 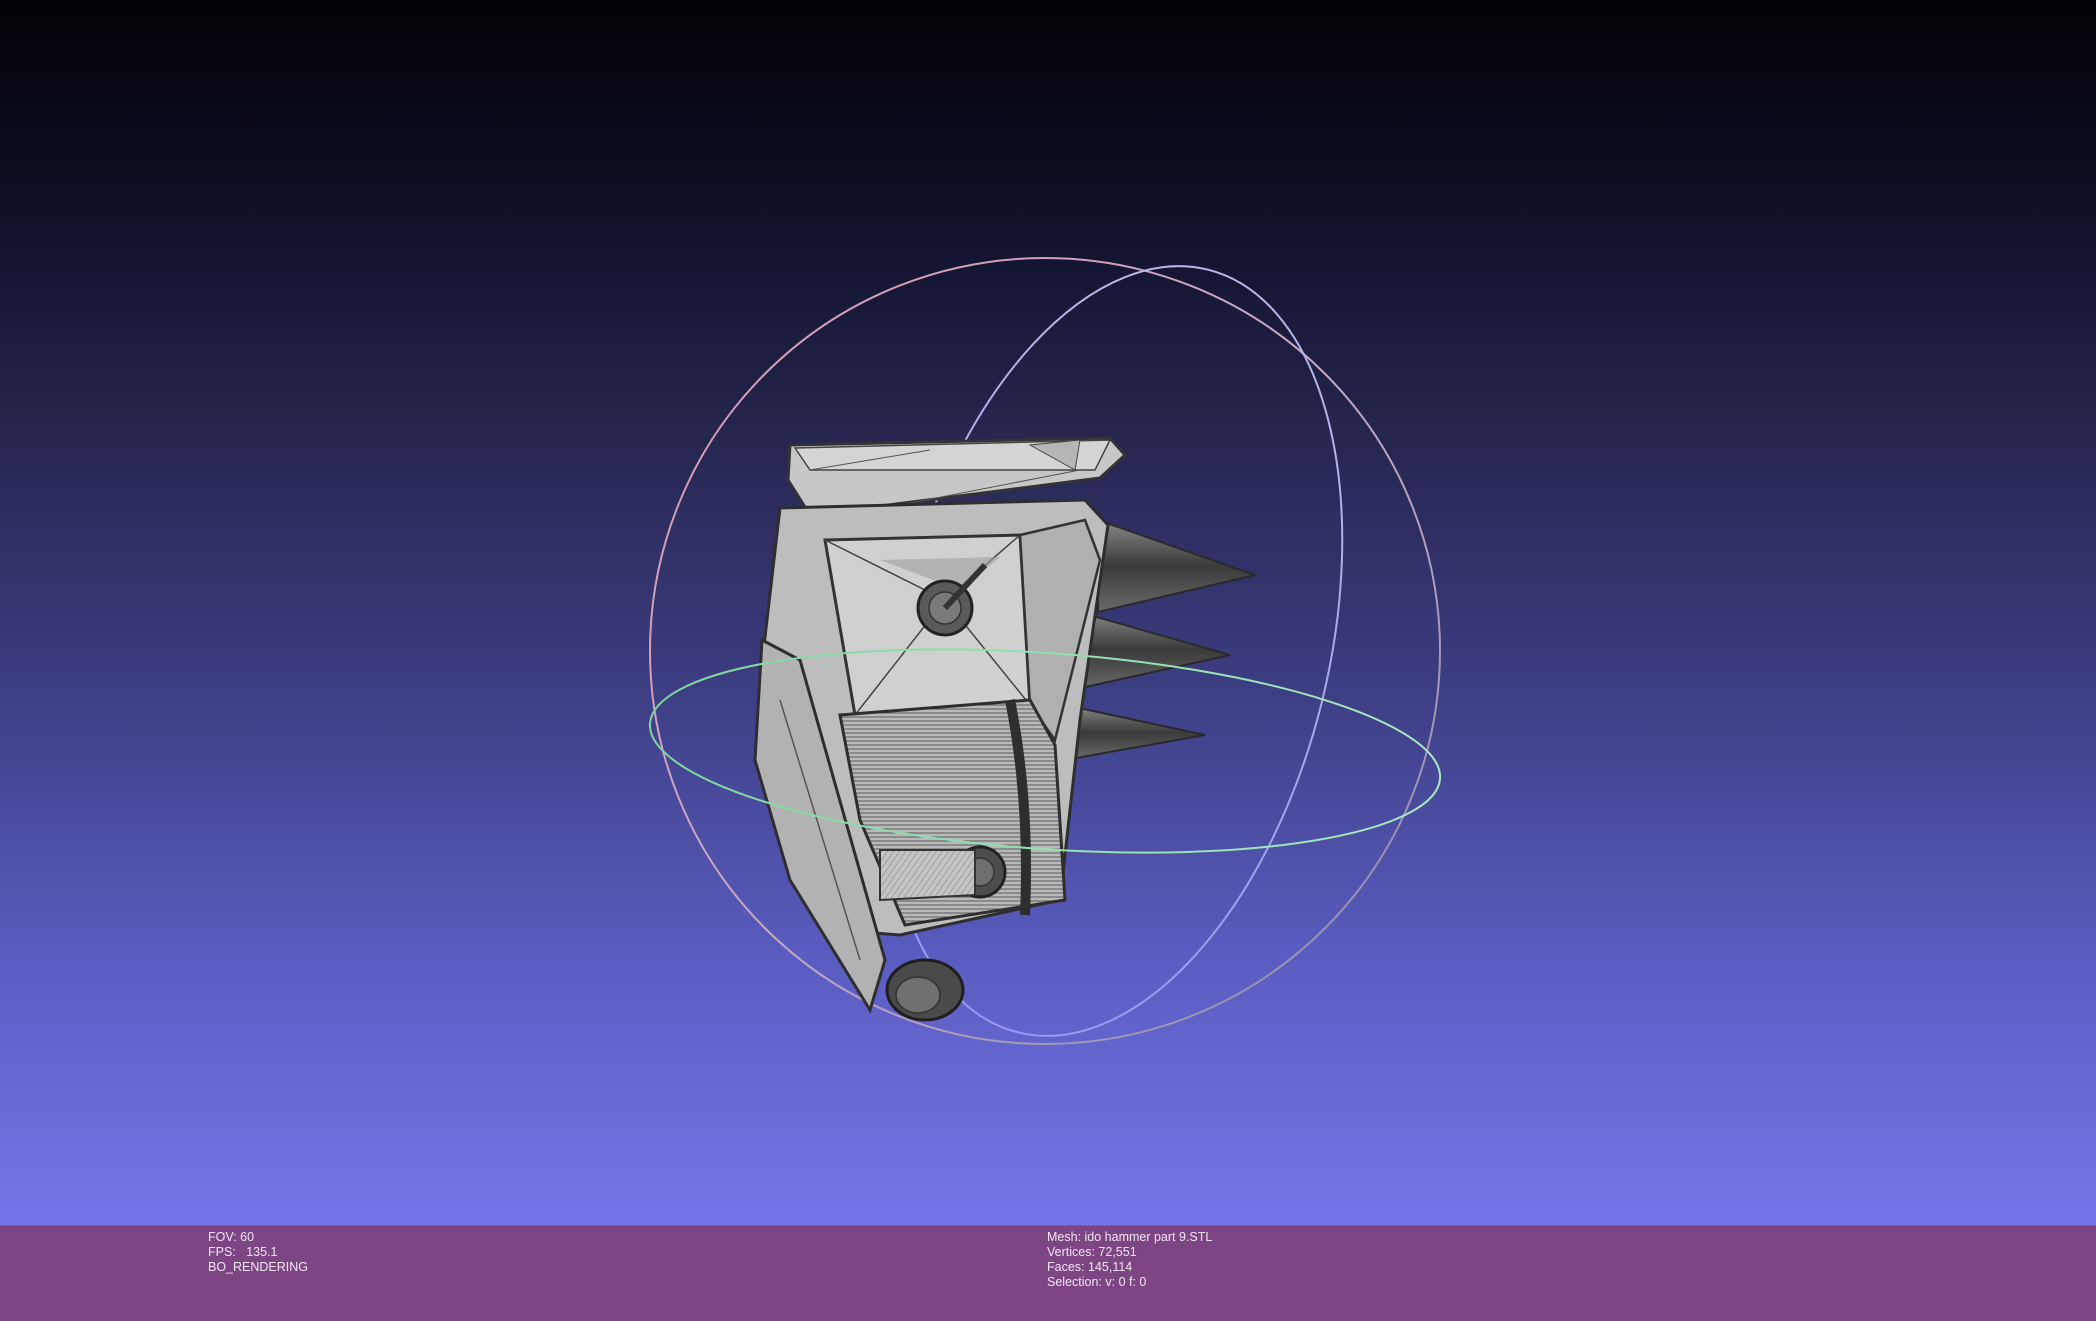 I want to click on render-info: FOV: 60 FPS: 135.1 BO_RENDERING, so click(x=258, y=1252).